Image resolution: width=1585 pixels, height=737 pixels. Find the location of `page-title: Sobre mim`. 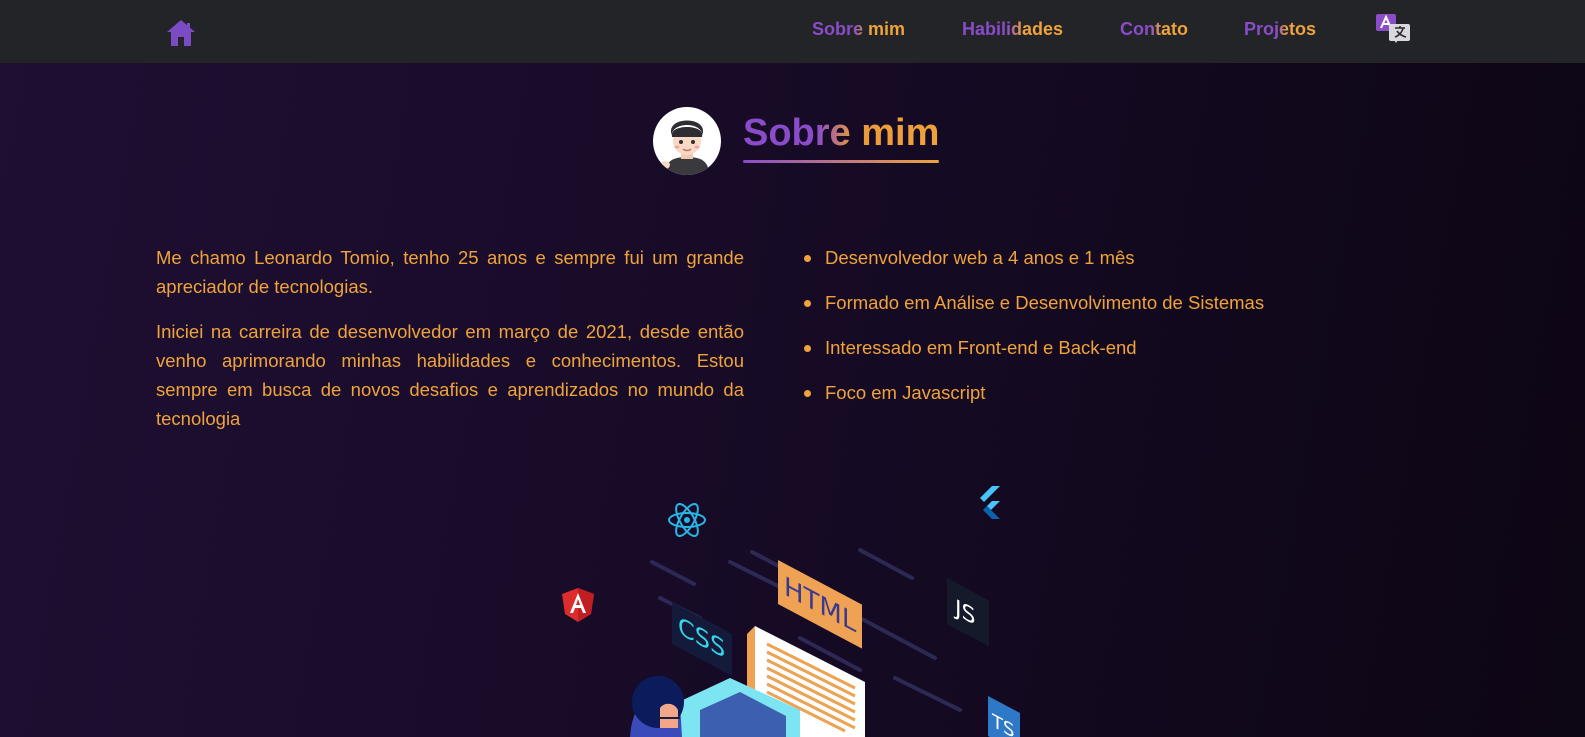

page-title: Sobre mim is located at coordinates (841, 133).